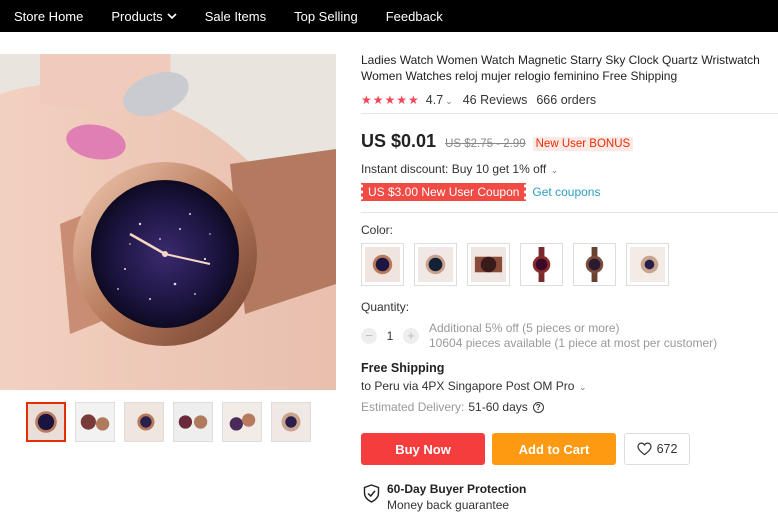 The width and height of the screenshot is (778, 521). Describe the element at coordinates (515, 264) in the screenshot. I see `color-swatches` at that location.